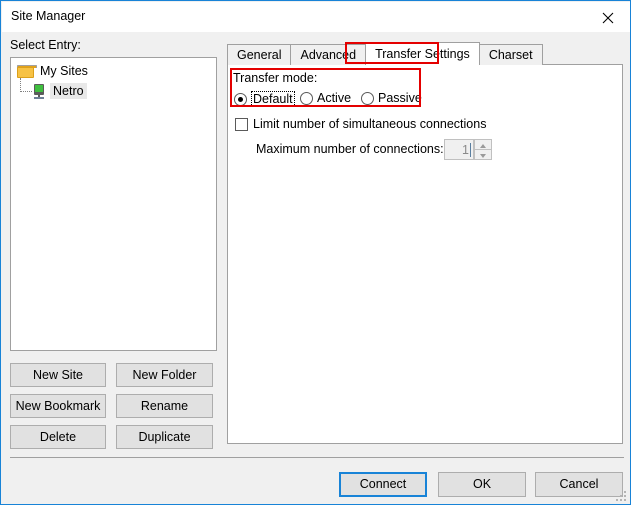 This screenshot has height=505, width=631. I want to click on limit-connections-label: Limit number of simultaneous connections, so click(370, 124).